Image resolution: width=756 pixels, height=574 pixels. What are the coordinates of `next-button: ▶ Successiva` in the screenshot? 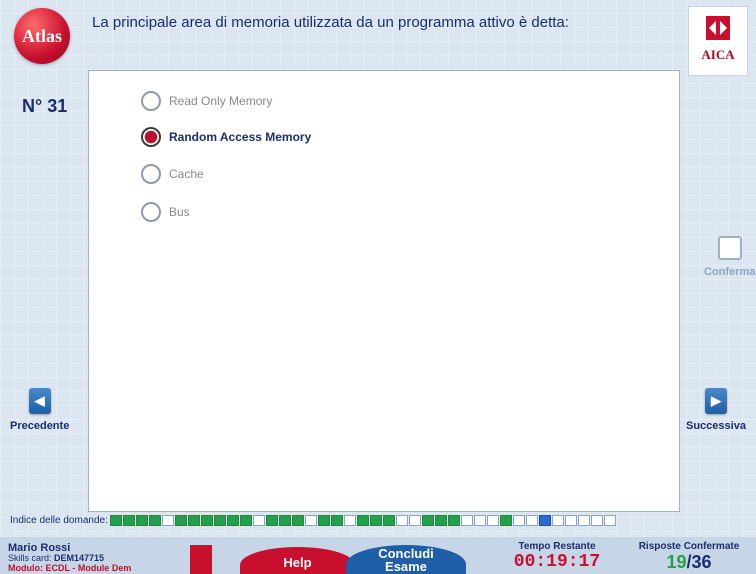 It's located at (716, 410).